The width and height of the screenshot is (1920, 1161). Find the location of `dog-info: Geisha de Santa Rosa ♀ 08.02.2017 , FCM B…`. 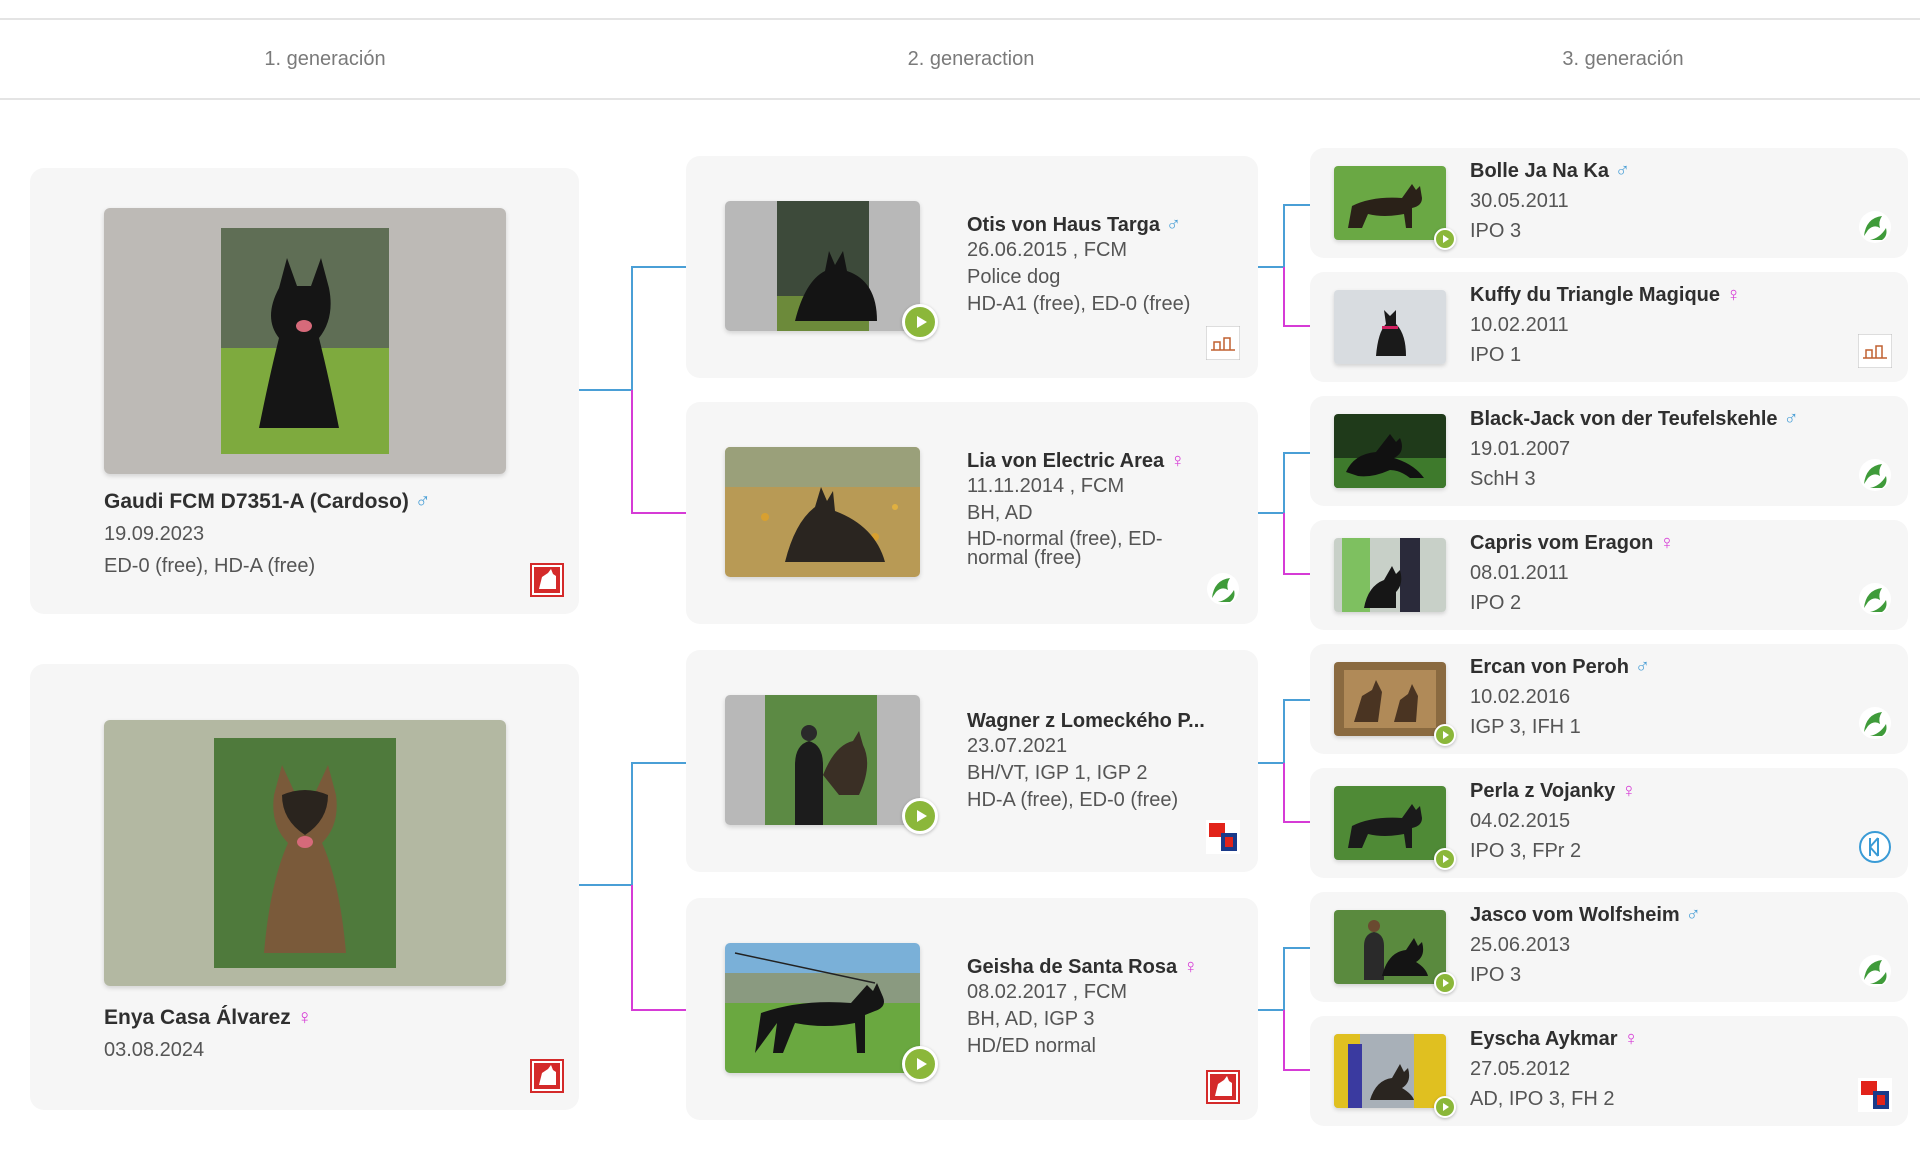

dog-info: Geisha de Santa Rosa ♀ 08.02.2017 , FCM B… is located at coordinates (1082, 1008).